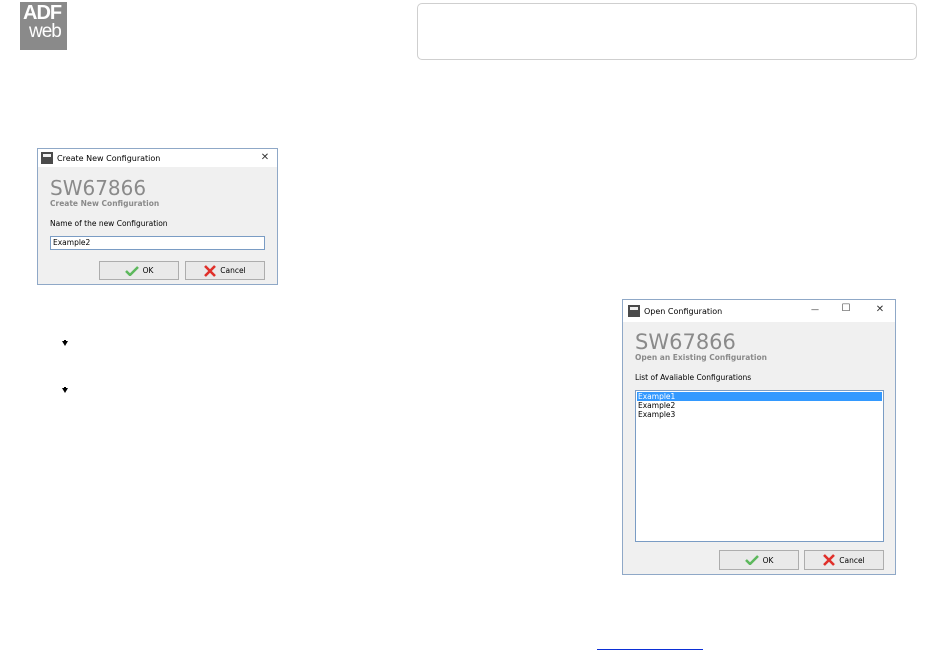 The height and width of the screenshot is (654, 950). I want to click on dialog-title: Create New Configuration, so click(109, 158).